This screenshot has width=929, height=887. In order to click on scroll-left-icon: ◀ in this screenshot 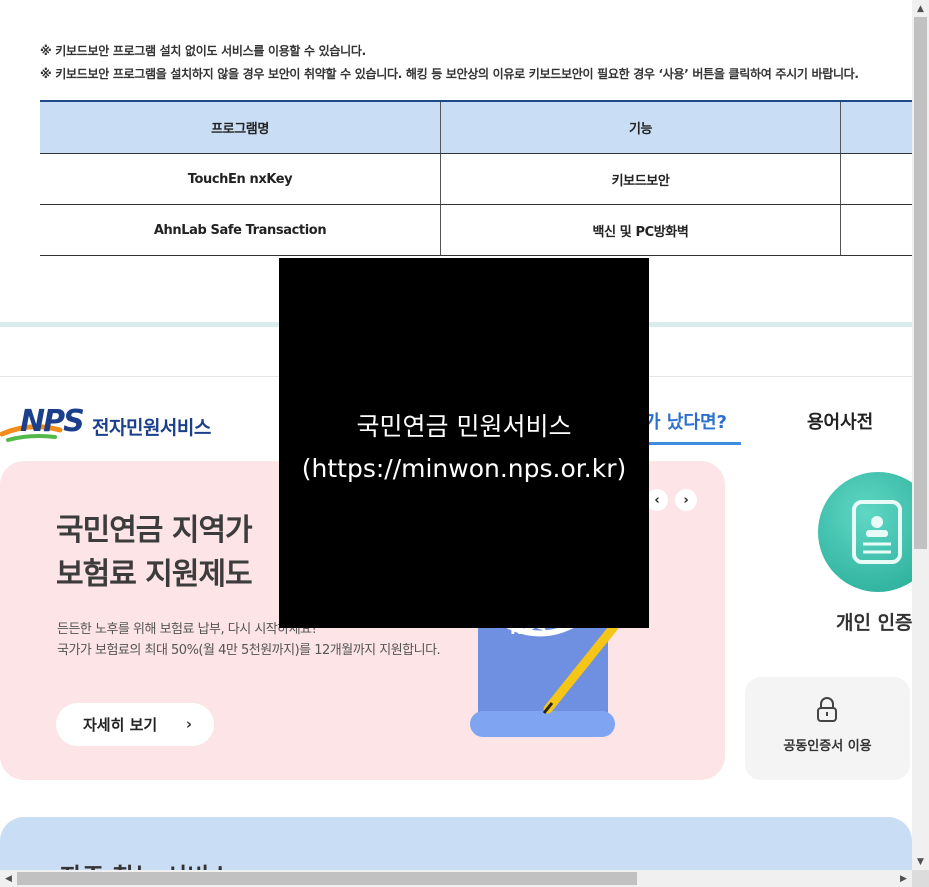, I will do `click(8, 878)`.